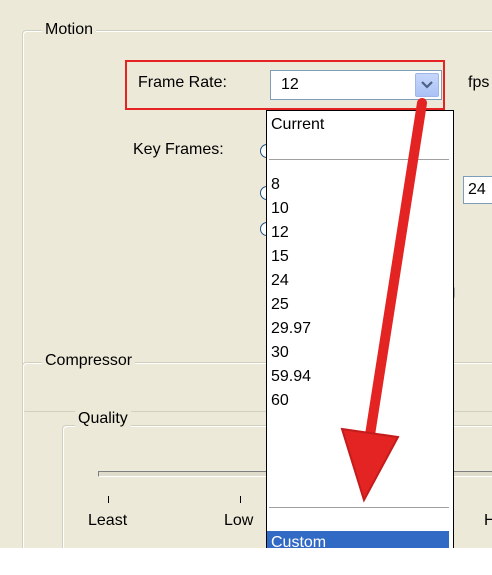  I want to click on key-frames-input: 24, so click(477, 190).